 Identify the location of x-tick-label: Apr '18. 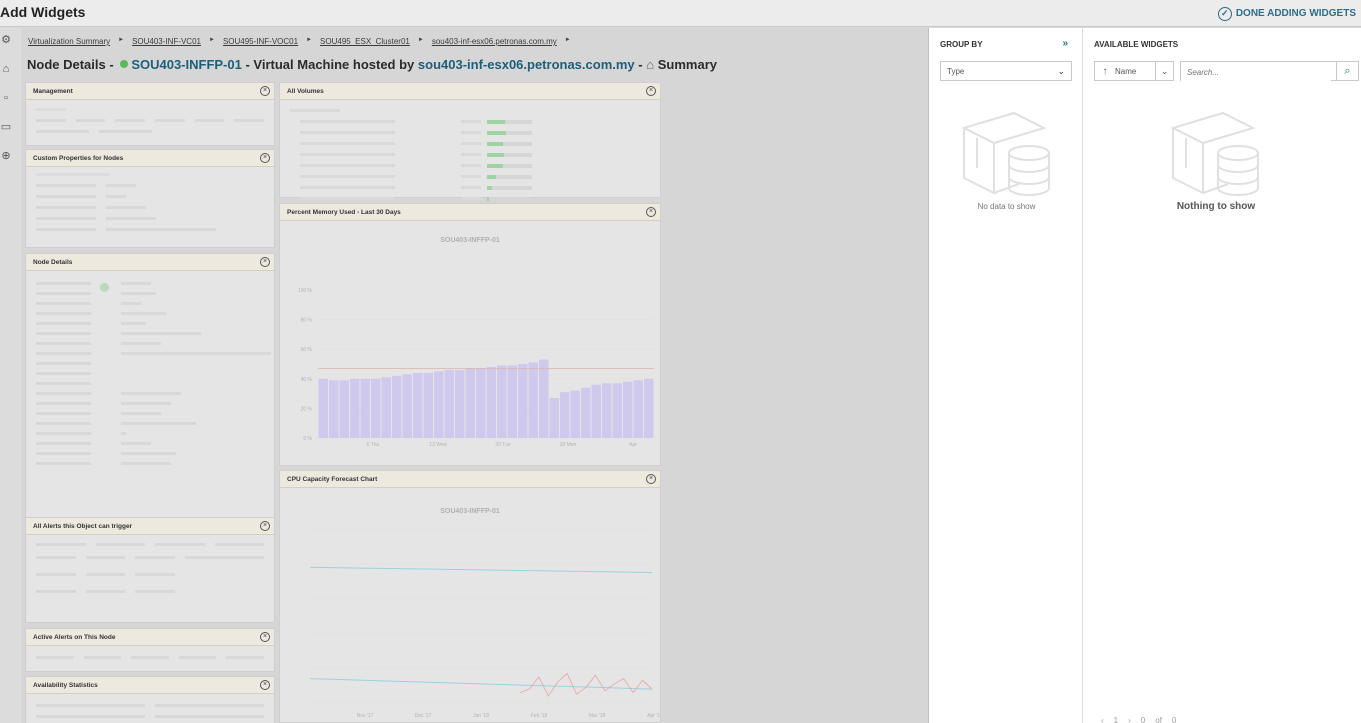
(653, 716).